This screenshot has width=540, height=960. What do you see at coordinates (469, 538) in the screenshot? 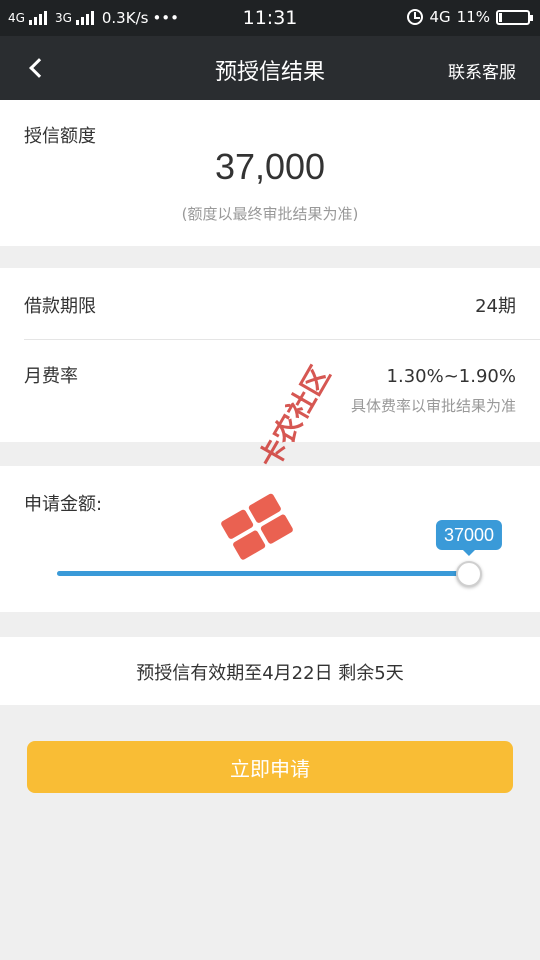
I see `slider-value-tooltip: 37000` at bounding box center [469, 538].